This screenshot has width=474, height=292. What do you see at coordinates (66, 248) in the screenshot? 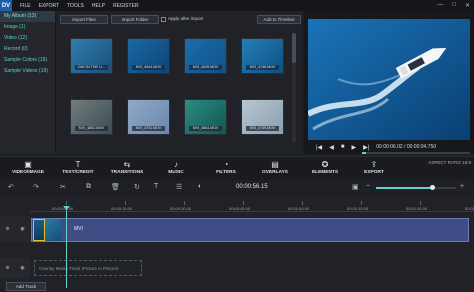
I see `playhead` at bounding box center [66, 248].